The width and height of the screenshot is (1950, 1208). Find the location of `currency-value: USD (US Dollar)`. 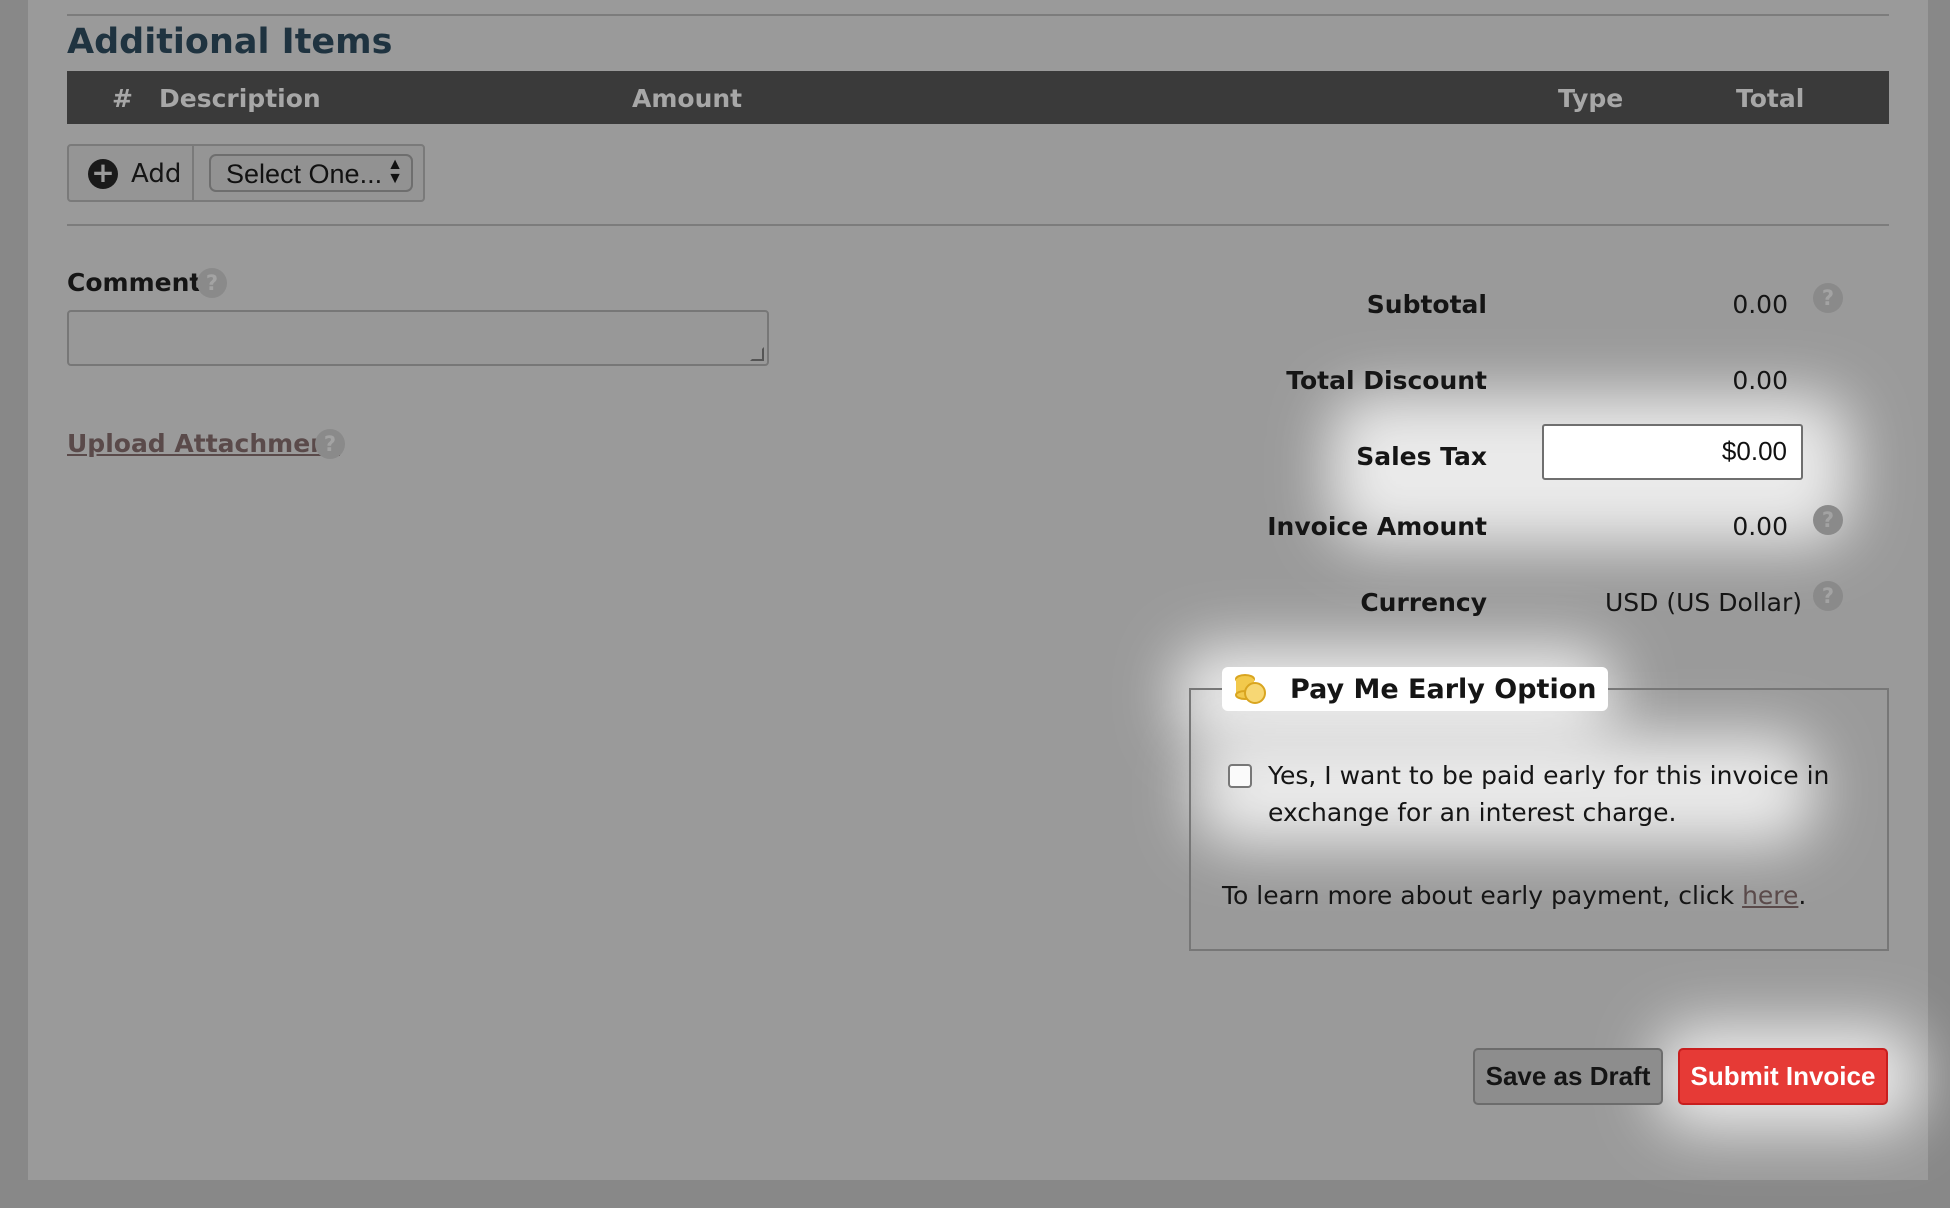

currency-value: USD (US Dollar) is located at coordinates (1703, 602).